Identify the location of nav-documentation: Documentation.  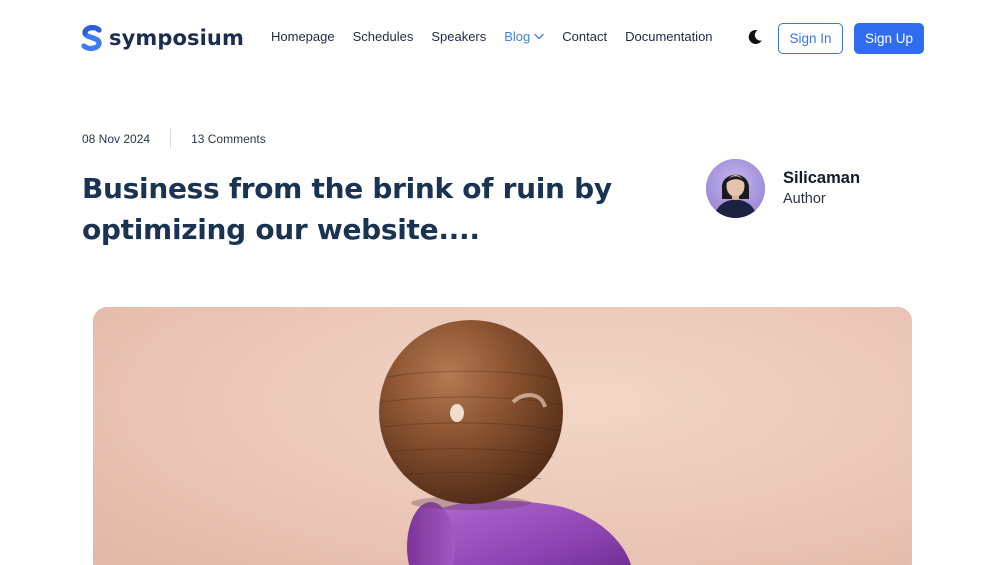
(668, 36).